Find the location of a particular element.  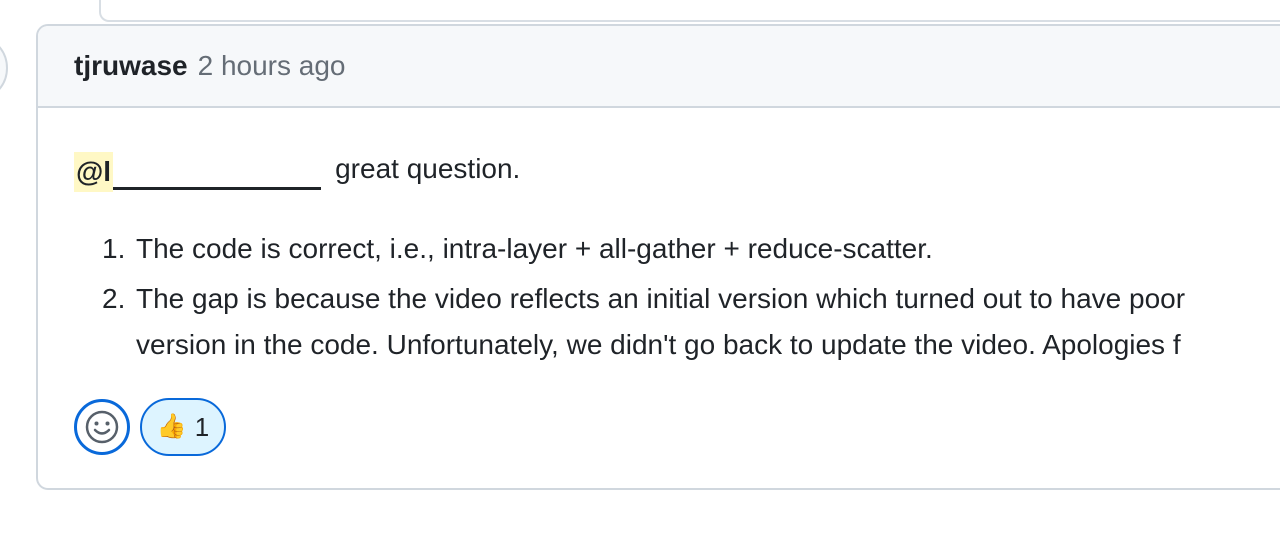

list-number: 2. is located at coordinates (114, 298).